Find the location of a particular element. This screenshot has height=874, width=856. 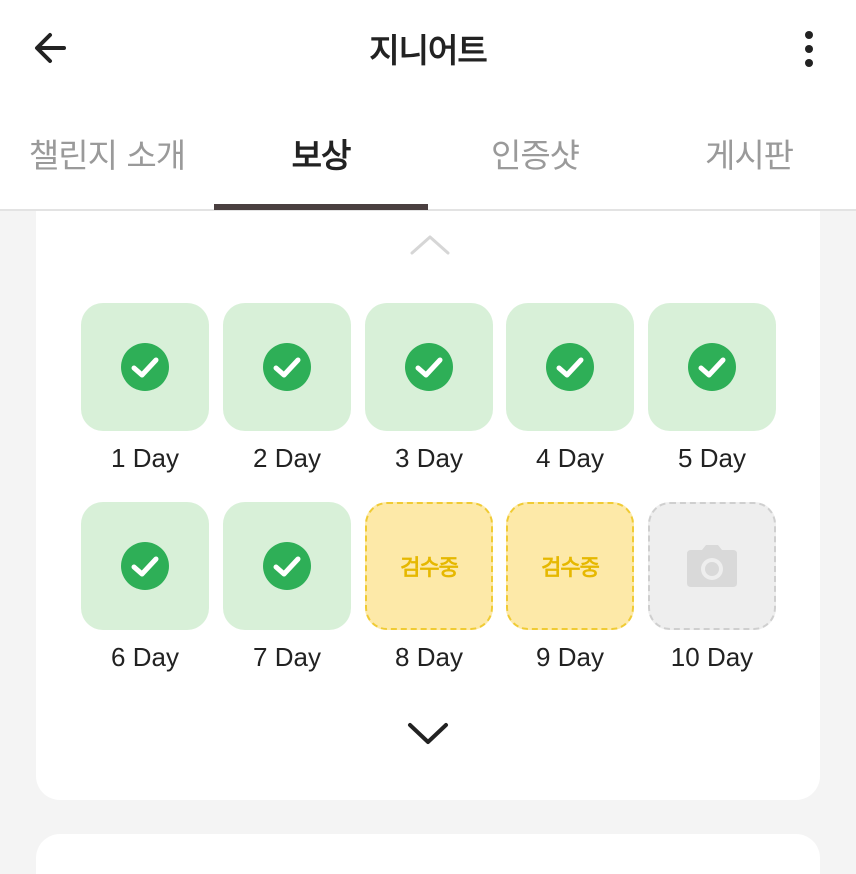

camera-icon is located at coordinates (712, 566).